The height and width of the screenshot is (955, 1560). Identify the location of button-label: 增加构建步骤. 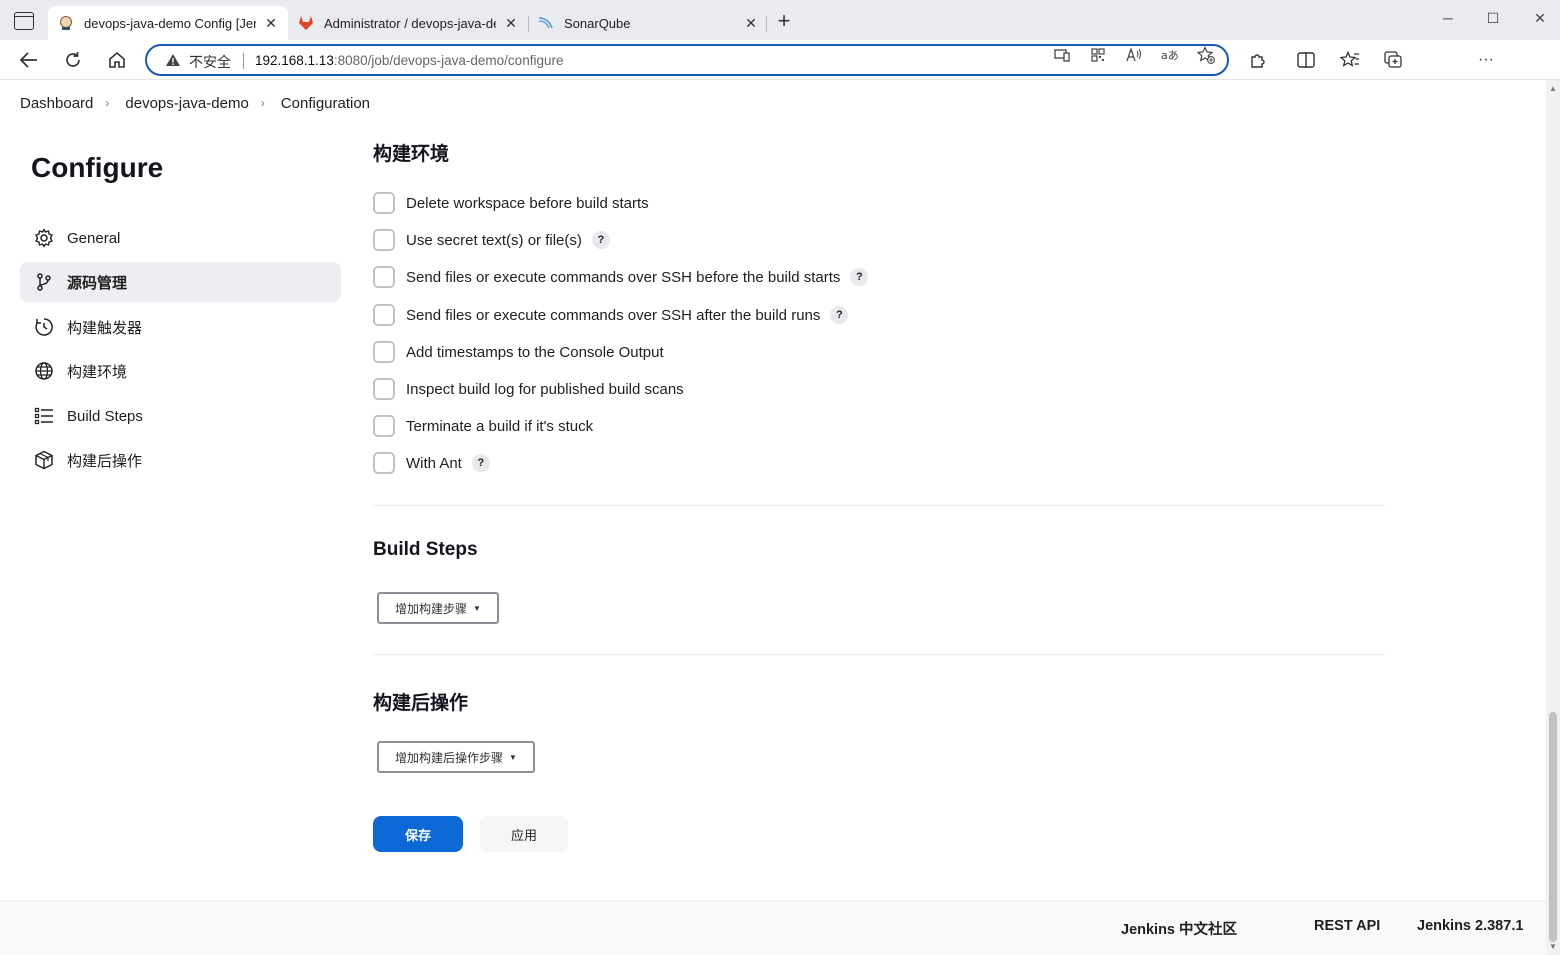
(431, 608).